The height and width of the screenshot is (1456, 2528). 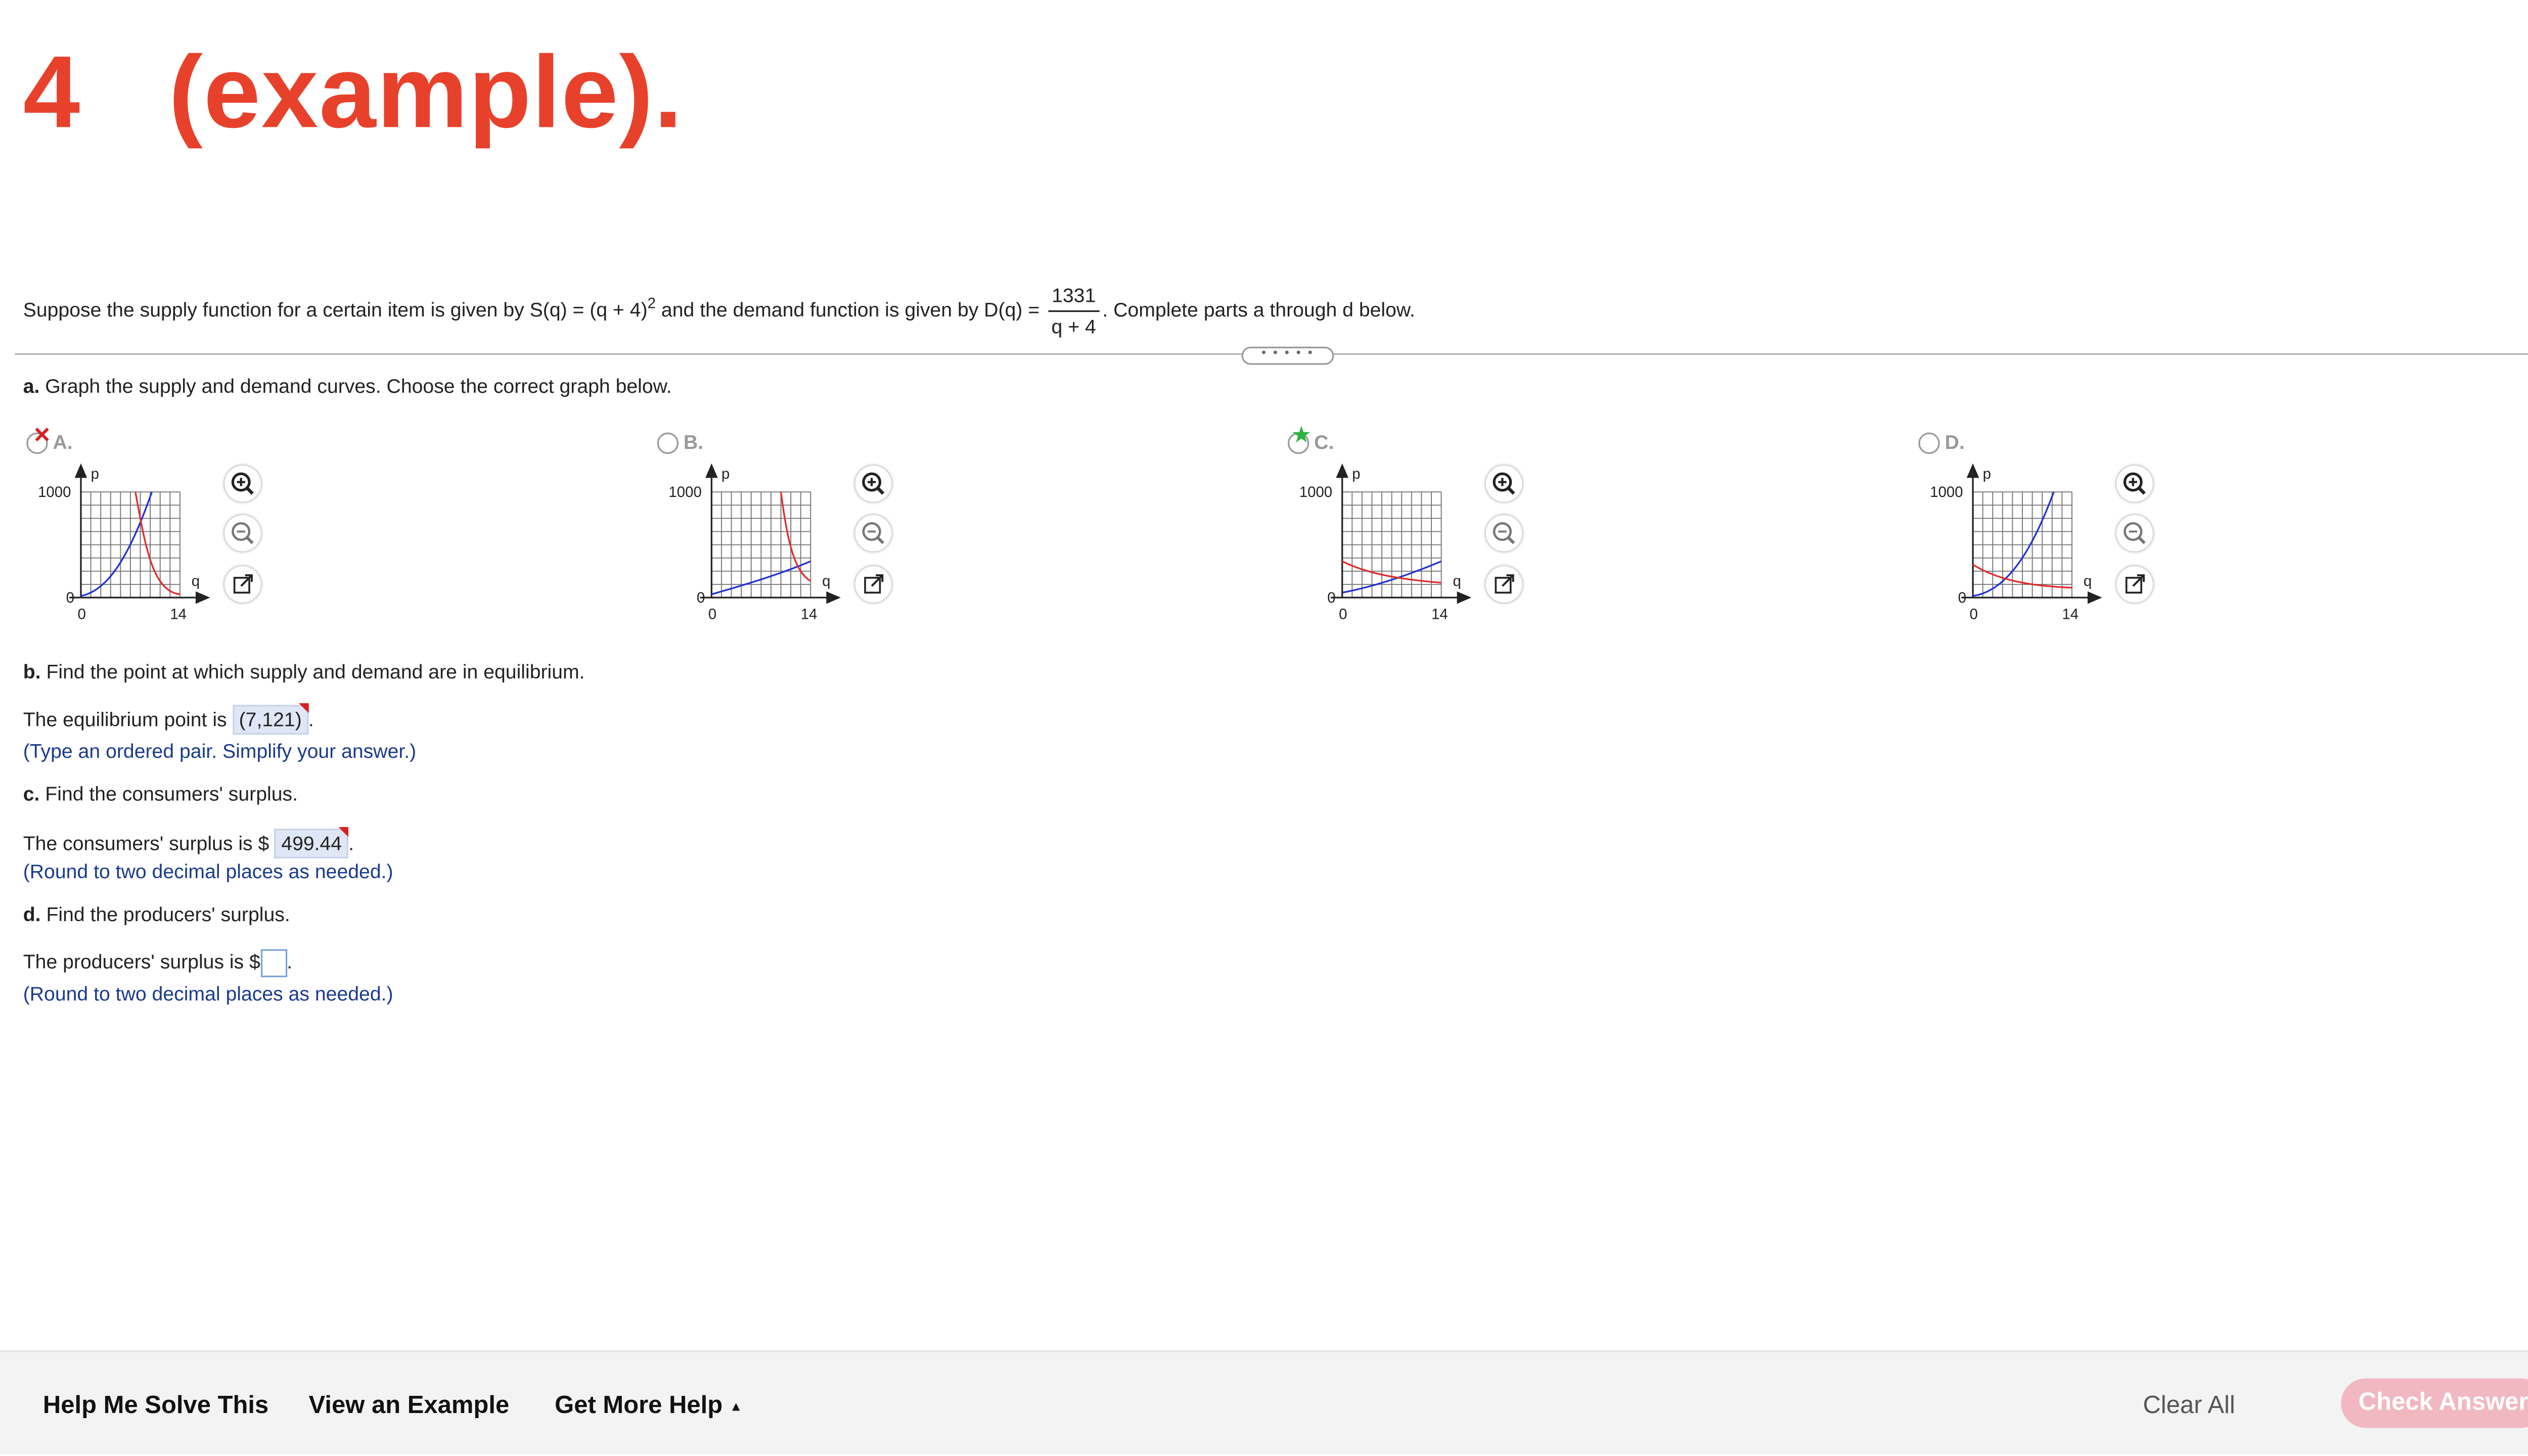 I want to click on graph-axes, so click(x=139, y=533).